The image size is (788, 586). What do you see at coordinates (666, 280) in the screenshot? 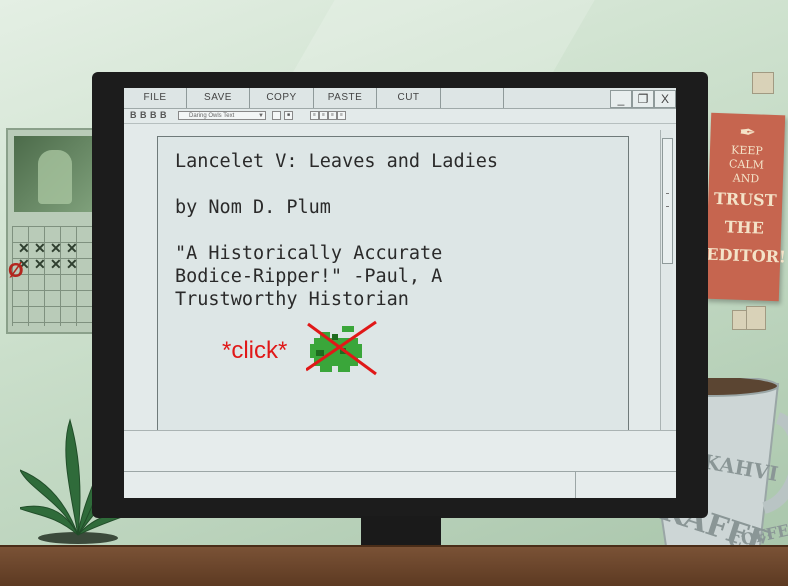
I see `vertical-scrollbar` at bounding box center [666, 280].